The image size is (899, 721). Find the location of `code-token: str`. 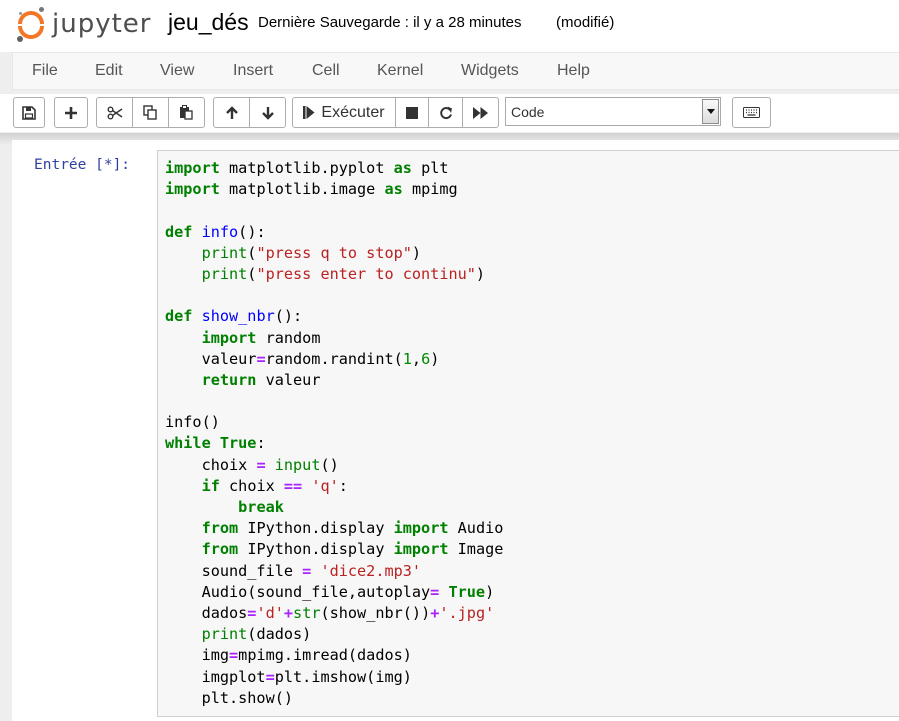

code-token: str is located at coordinates (307, 612).